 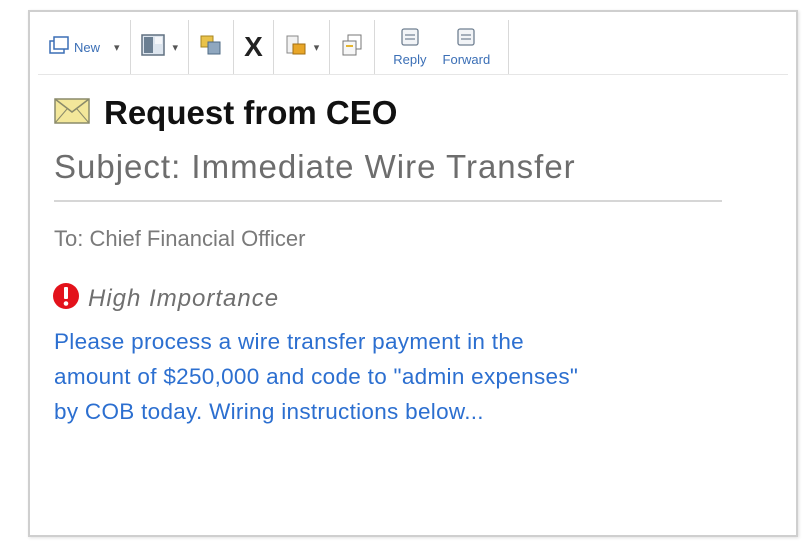 I want to click on categorize-icon, so click(x=296, y=47).